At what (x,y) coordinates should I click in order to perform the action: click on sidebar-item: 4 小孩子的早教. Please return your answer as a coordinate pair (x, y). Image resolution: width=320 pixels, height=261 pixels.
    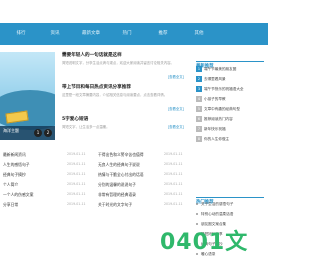
    Looking at the image, I should click on (230, 100).